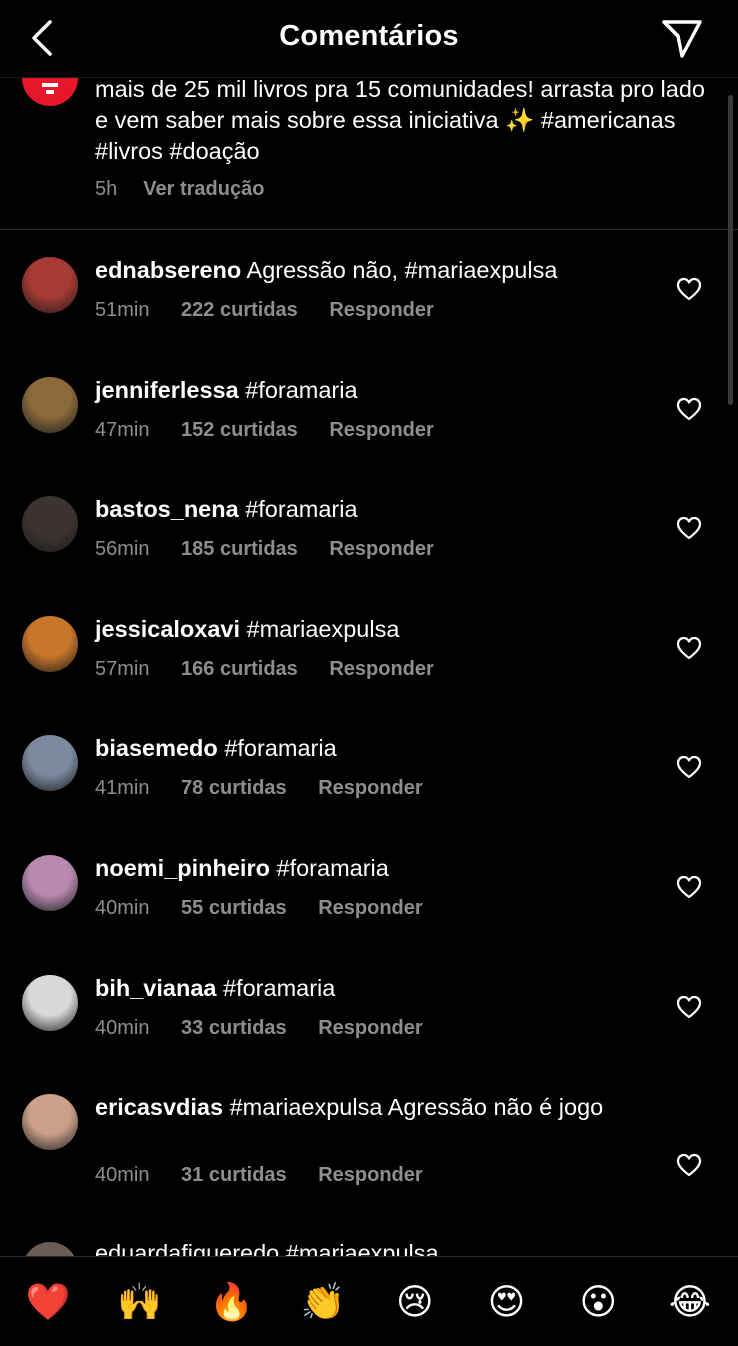 The height and width of the screenshot is (1346, 738). Describe the element at coordinates (507, 1302) in the screenshot. I see `heart-eyes-emoji-button: 😍` at that location.